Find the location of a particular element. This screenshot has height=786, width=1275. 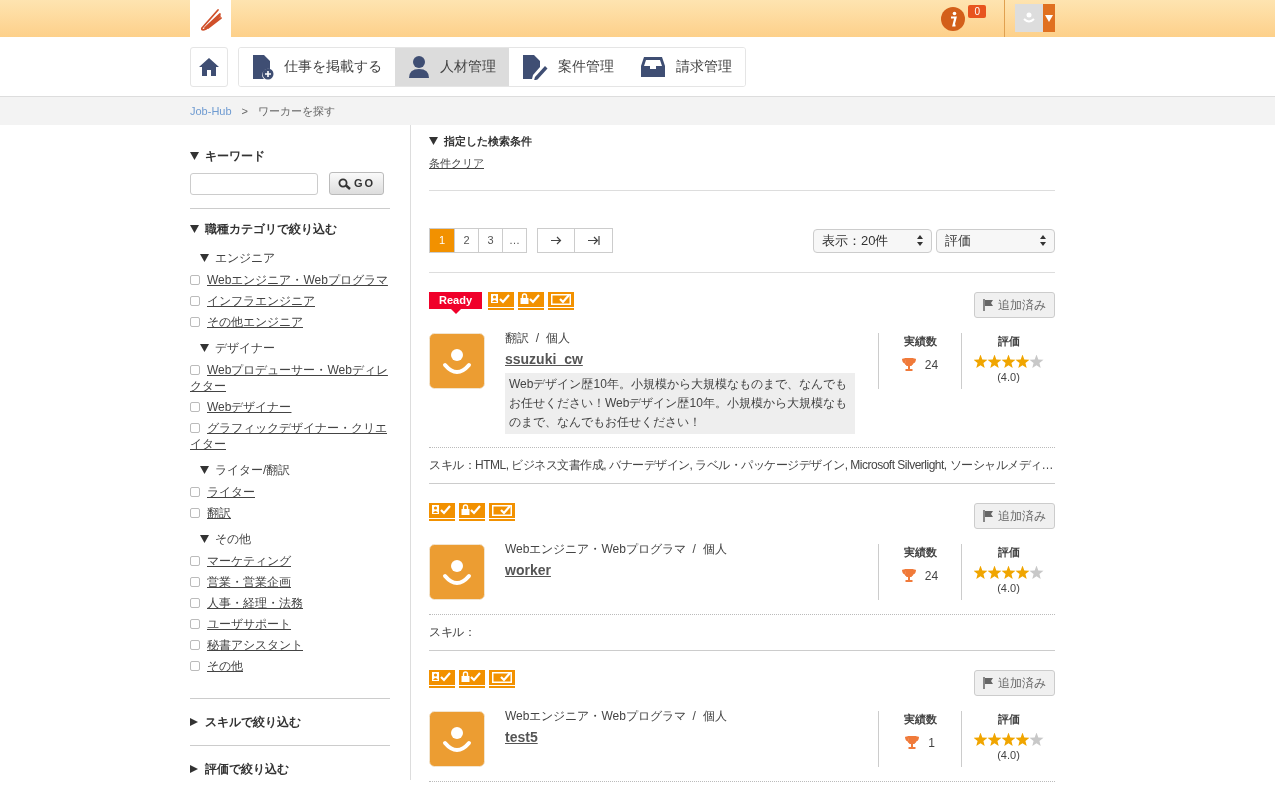

category-link: その他 is located at coordinates (216, 666).